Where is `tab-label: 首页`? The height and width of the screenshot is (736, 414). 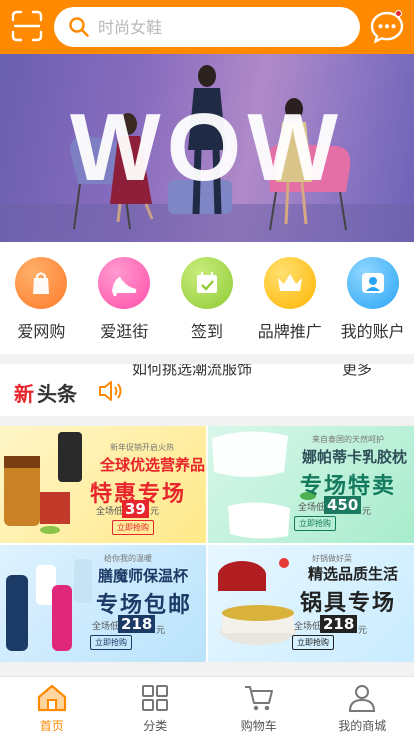 tab-label: 首页 is located at coordinates (51, 726).